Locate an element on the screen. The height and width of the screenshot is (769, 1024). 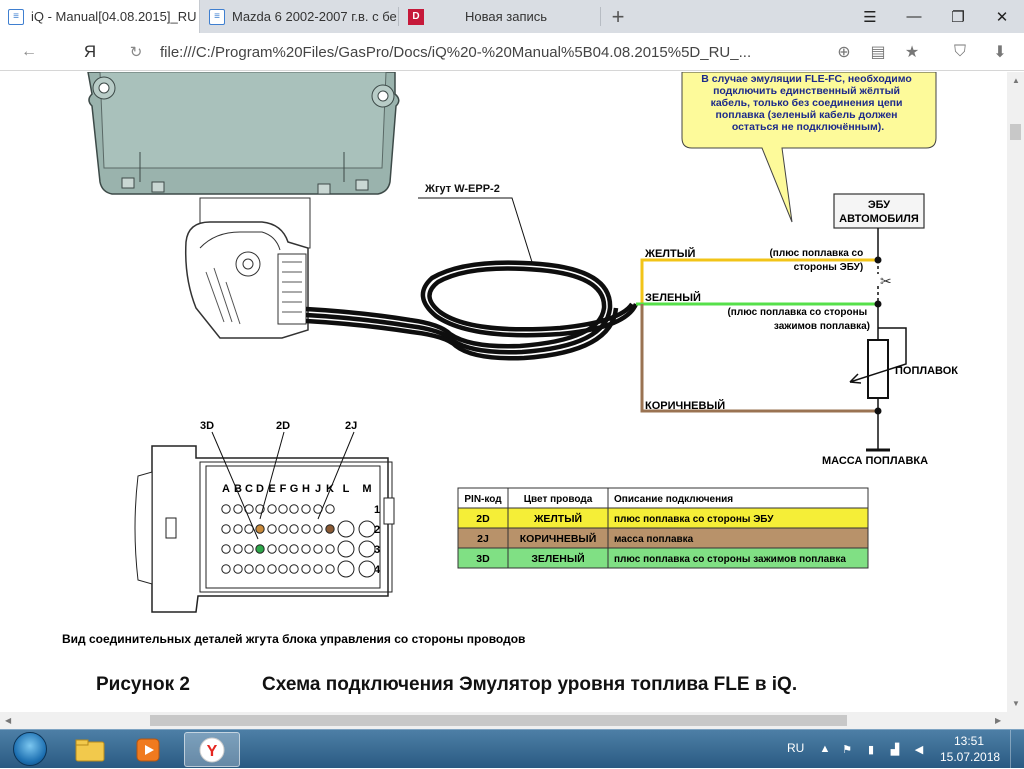
back-arrow-icon: ← is located at coordinates (29, 52).